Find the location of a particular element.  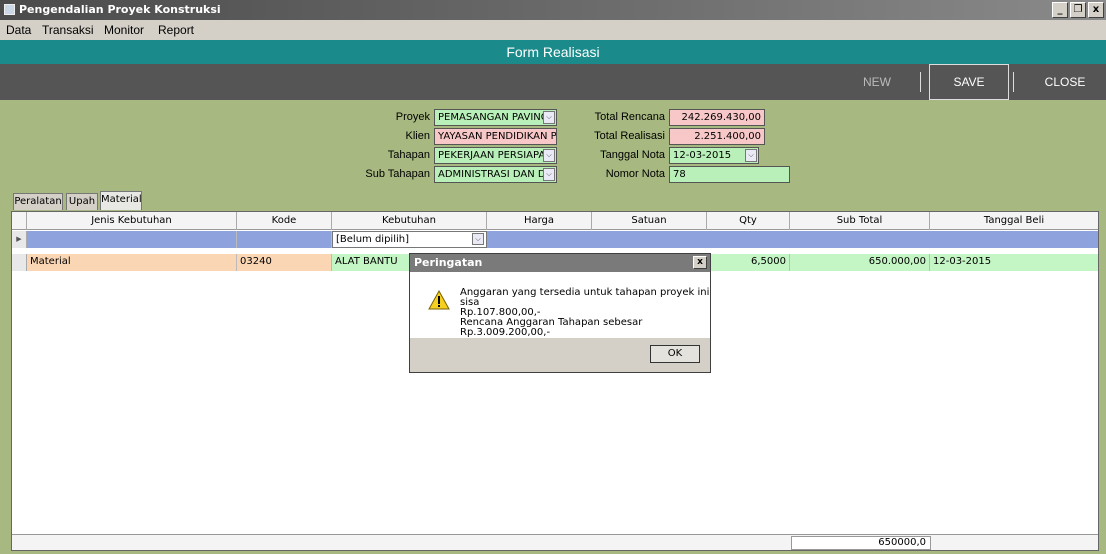

proyek-combo: PEMASANGAN PAVING ... ⌵ is located at coordinates (495, 117).